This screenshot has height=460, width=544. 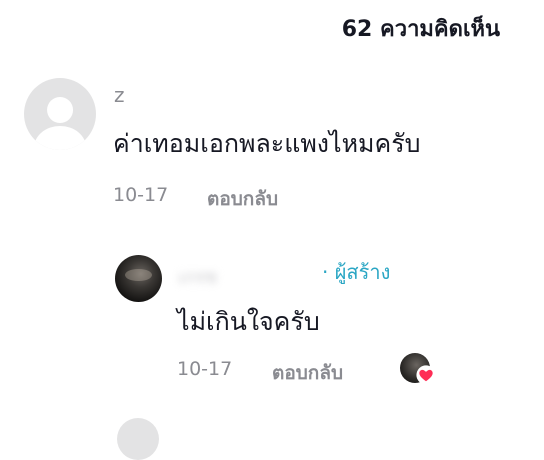 I want to click on user-avatar, so click(x=60, y=114).